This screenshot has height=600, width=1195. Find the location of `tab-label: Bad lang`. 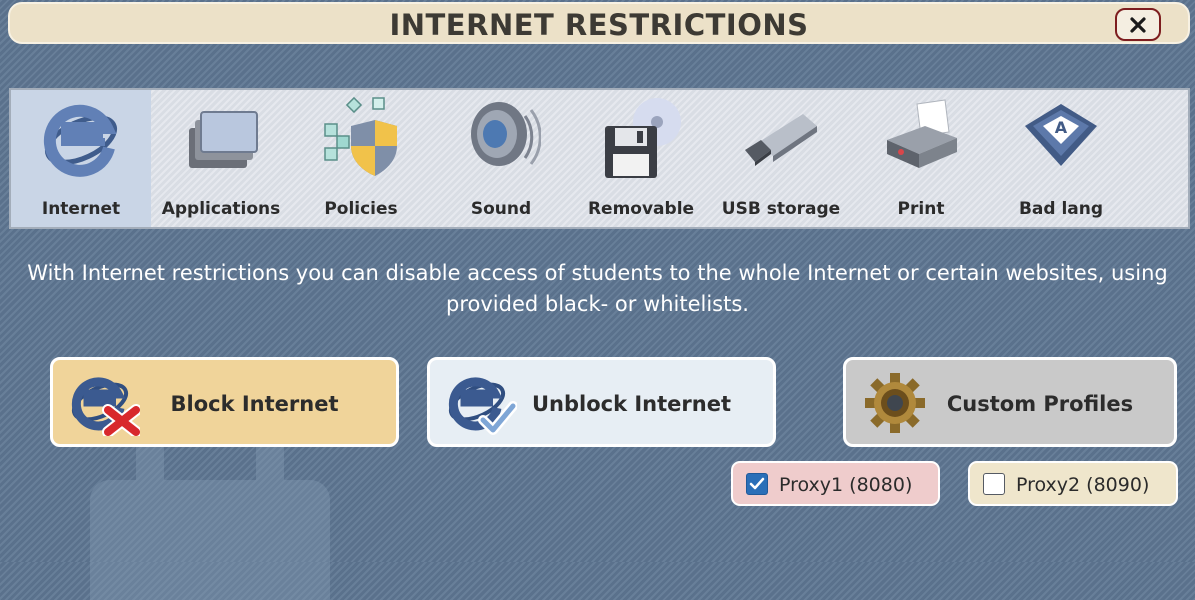

tab-label: Bad lang is located at coordinates (1061, 209).